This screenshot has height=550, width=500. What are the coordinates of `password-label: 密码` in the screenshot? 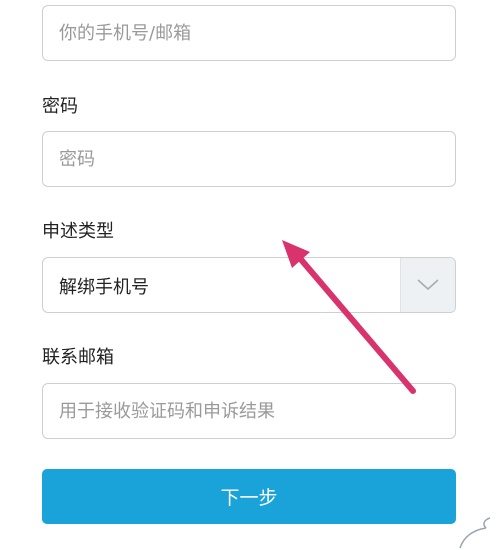 It's located at (60, 106).